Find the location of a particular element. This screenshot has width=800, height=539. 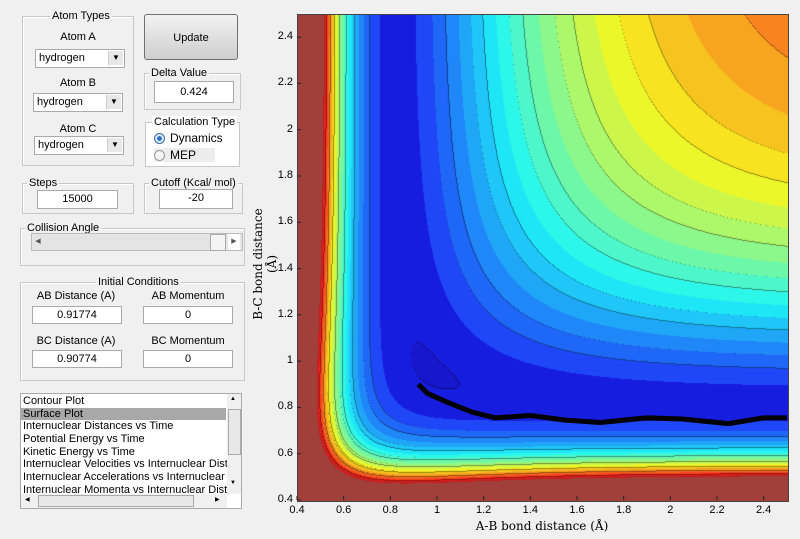

steps-input: 15000 is located at coordinates (77, 199).